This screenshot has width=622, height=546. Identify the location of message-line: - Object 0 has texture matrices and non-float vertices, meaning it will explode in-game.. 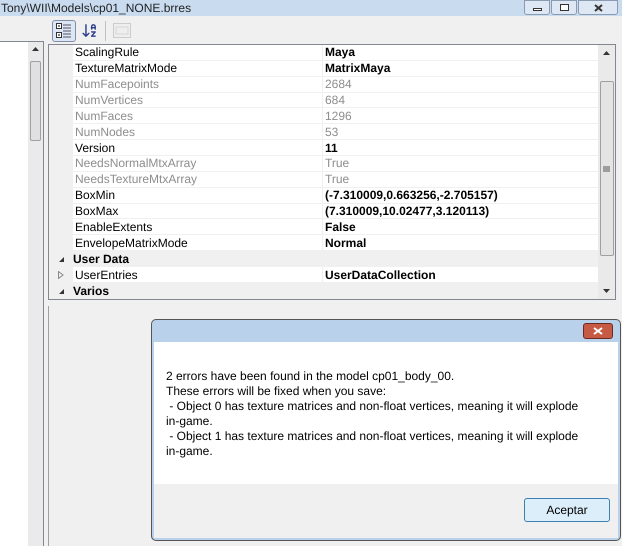
(373, 414).